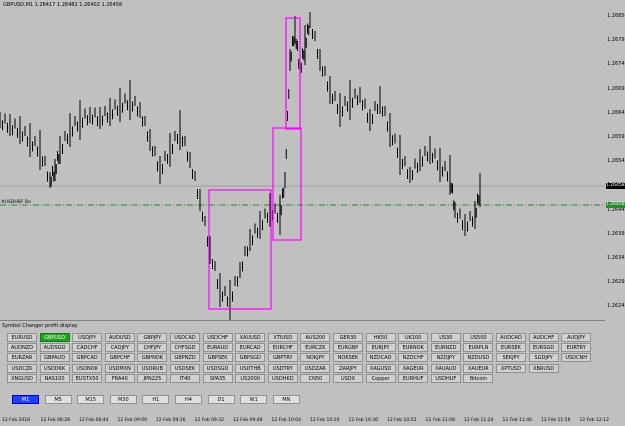  Describe the element at coordinates (315, 337) in the screenshot. I see `symbol-button-aus200: AUS200` at that location.